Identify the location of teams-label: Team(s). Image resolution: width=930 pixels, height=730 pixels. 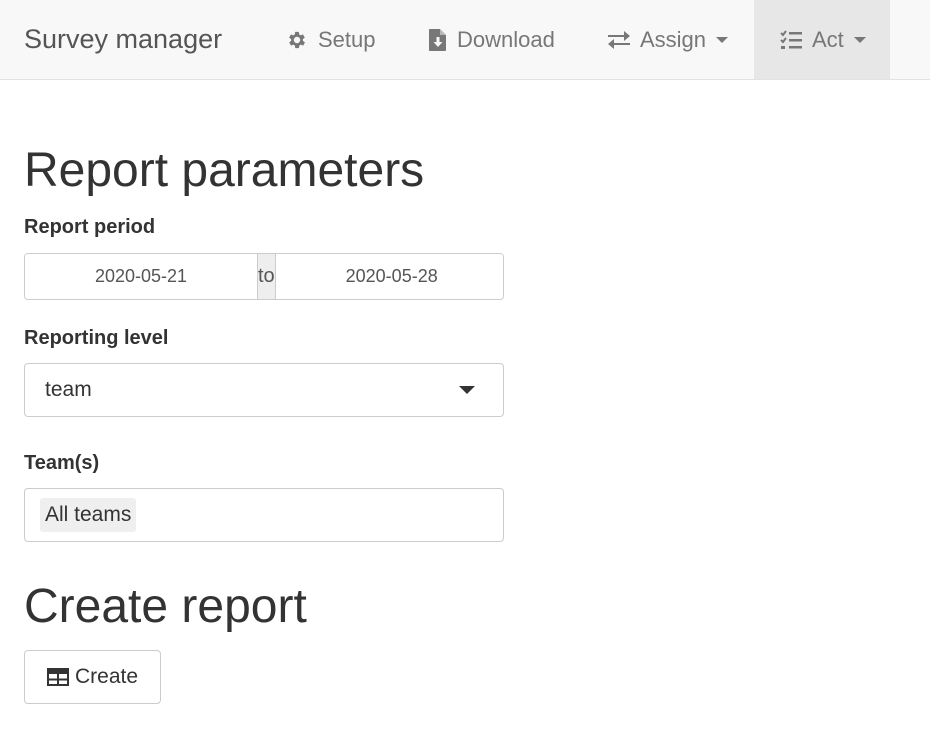
(62, 463).